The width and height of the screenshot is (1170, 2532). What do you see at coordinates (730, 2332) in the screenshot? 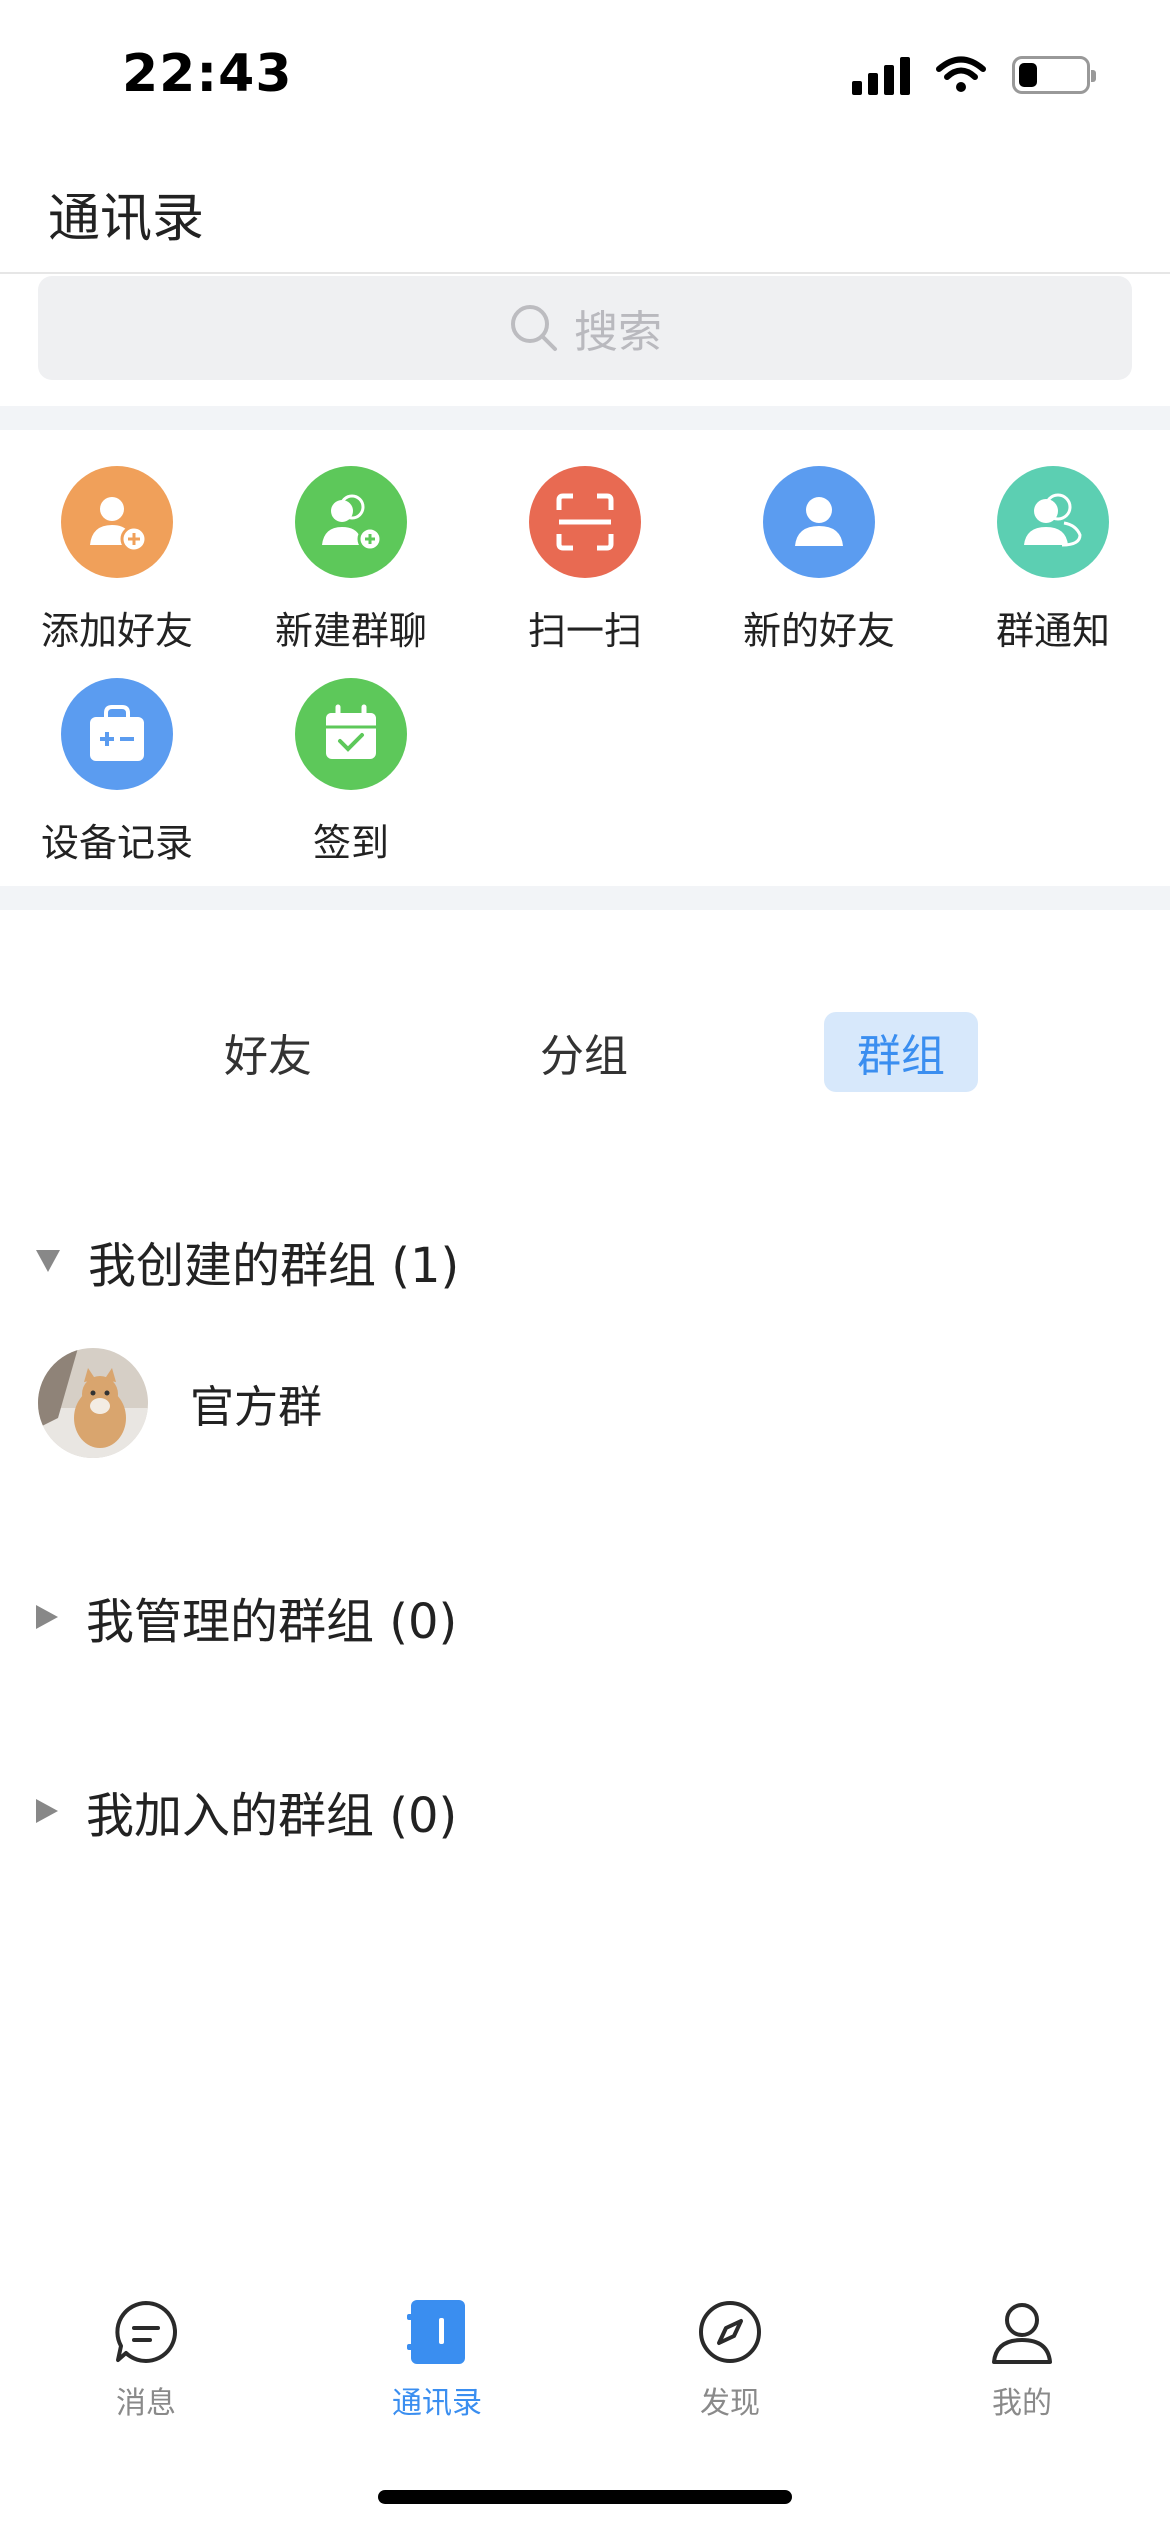
I see `compass-icon` at bounding box center [730, 2332].